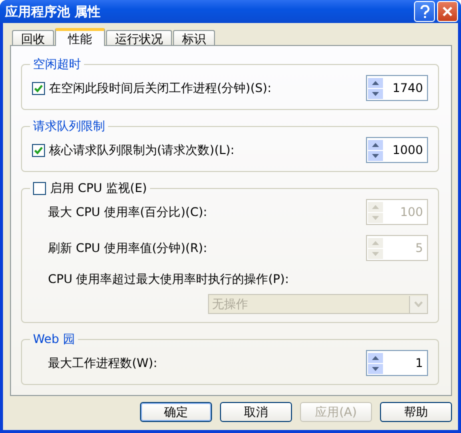 The image size is (461, 433). What do you see at coordinates (33, 37) in the screenshot?
I see `tab: 回收` at bounding box center [33, 37].